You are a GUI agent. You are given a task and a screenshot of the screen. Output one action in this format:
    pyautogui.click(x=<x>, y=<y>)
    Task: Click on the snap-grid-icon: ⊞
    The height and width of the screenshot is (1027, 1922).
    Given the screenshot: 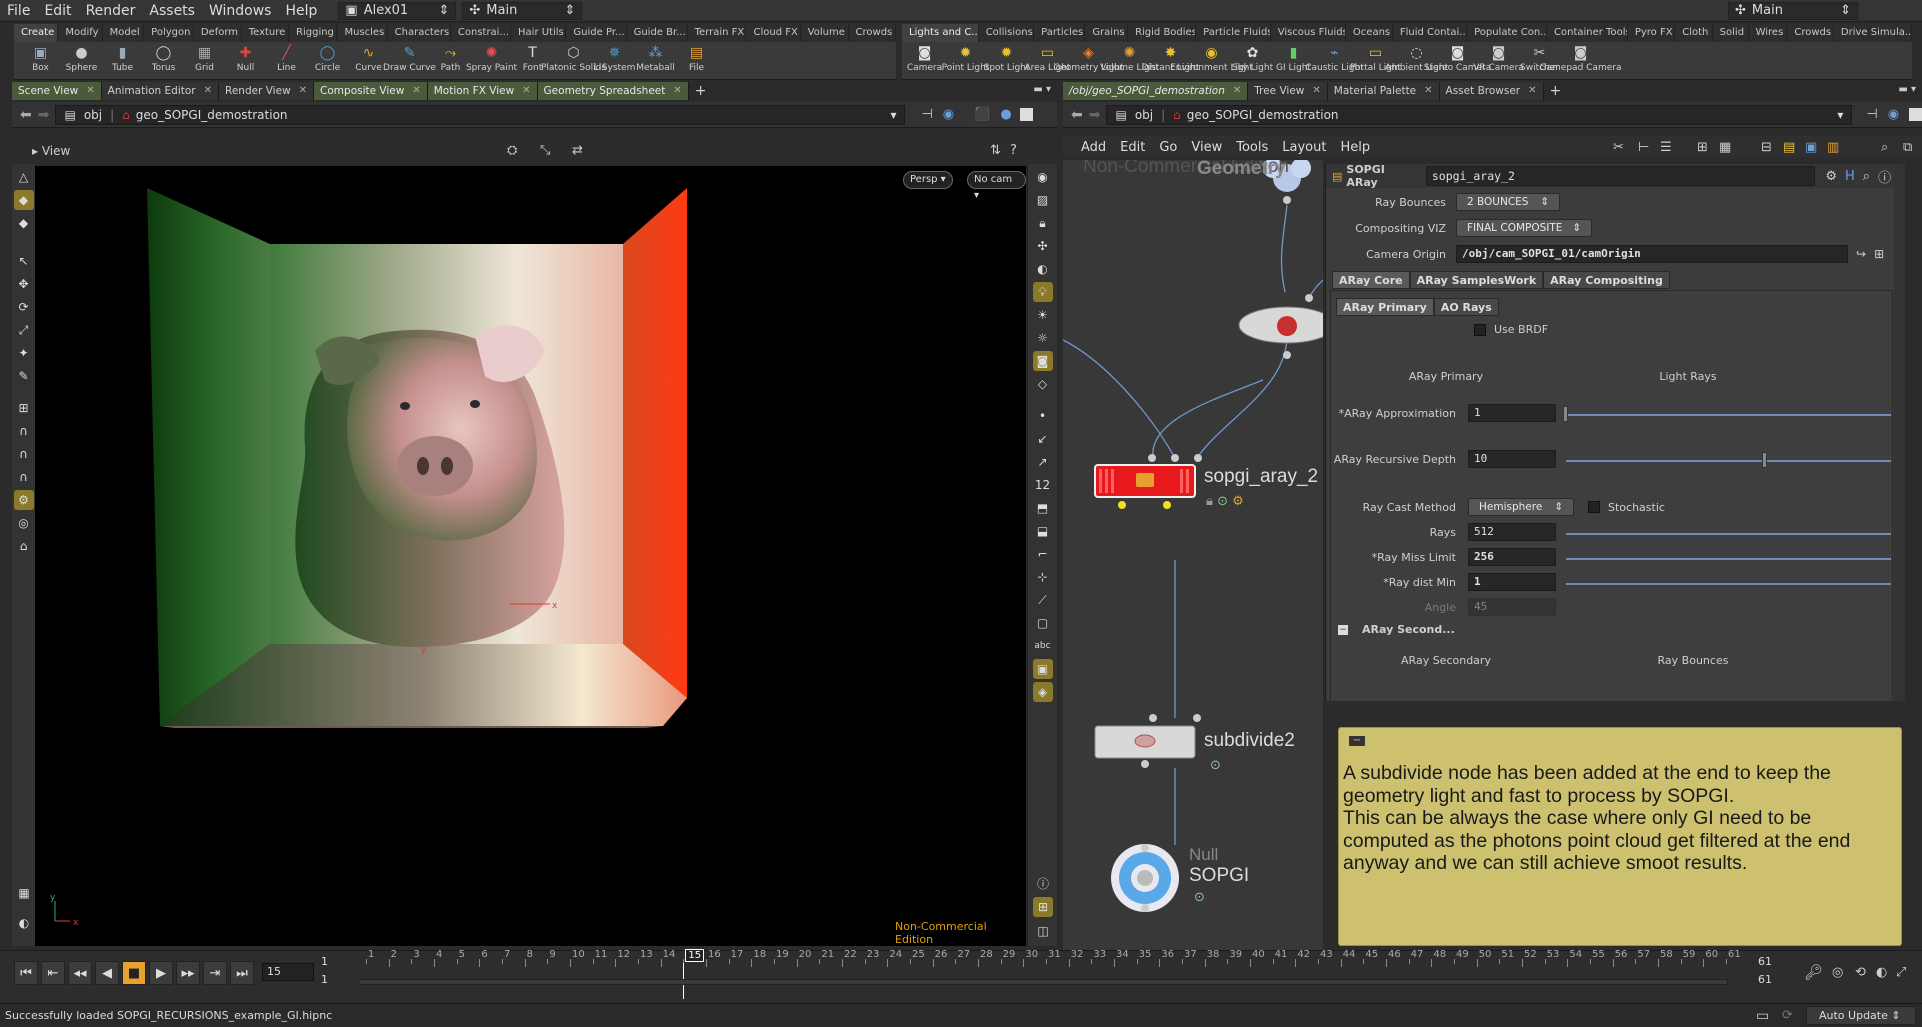 What is the action you would take?
    pyautogui.click(x=24, y=408)
    